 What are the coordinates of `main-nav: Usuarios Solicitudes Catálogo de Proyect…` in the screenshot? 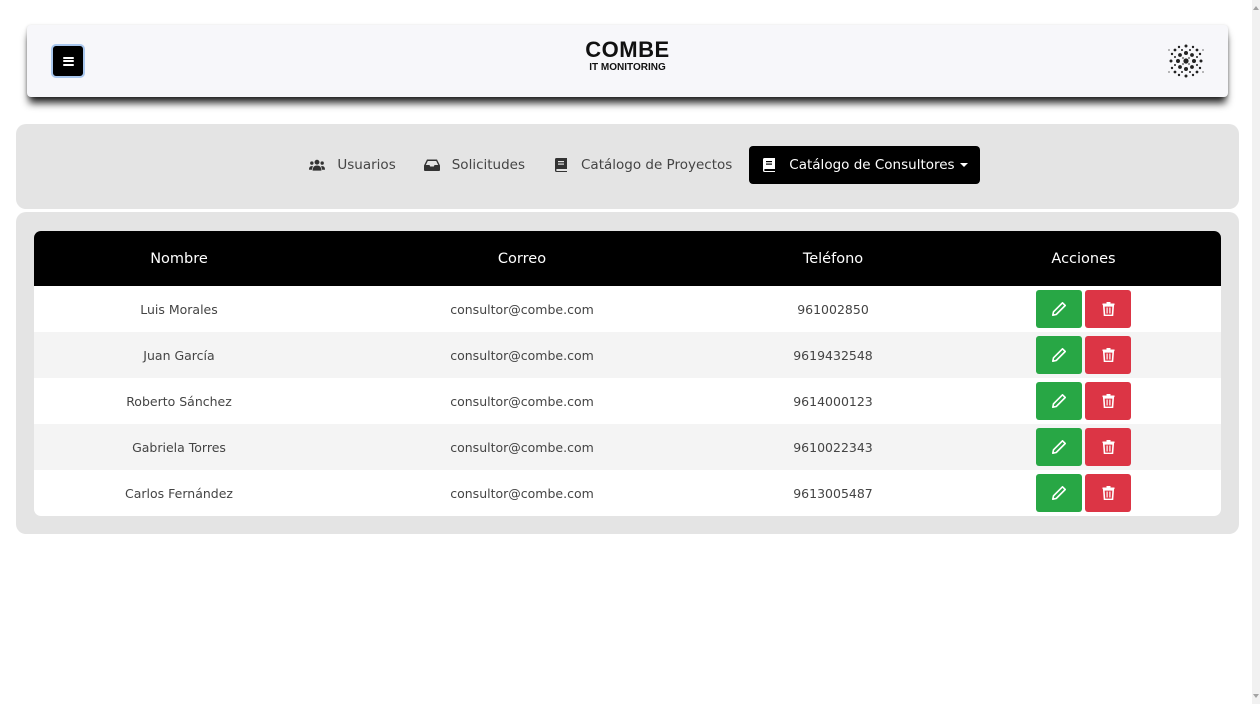 It's located at (627, 165).